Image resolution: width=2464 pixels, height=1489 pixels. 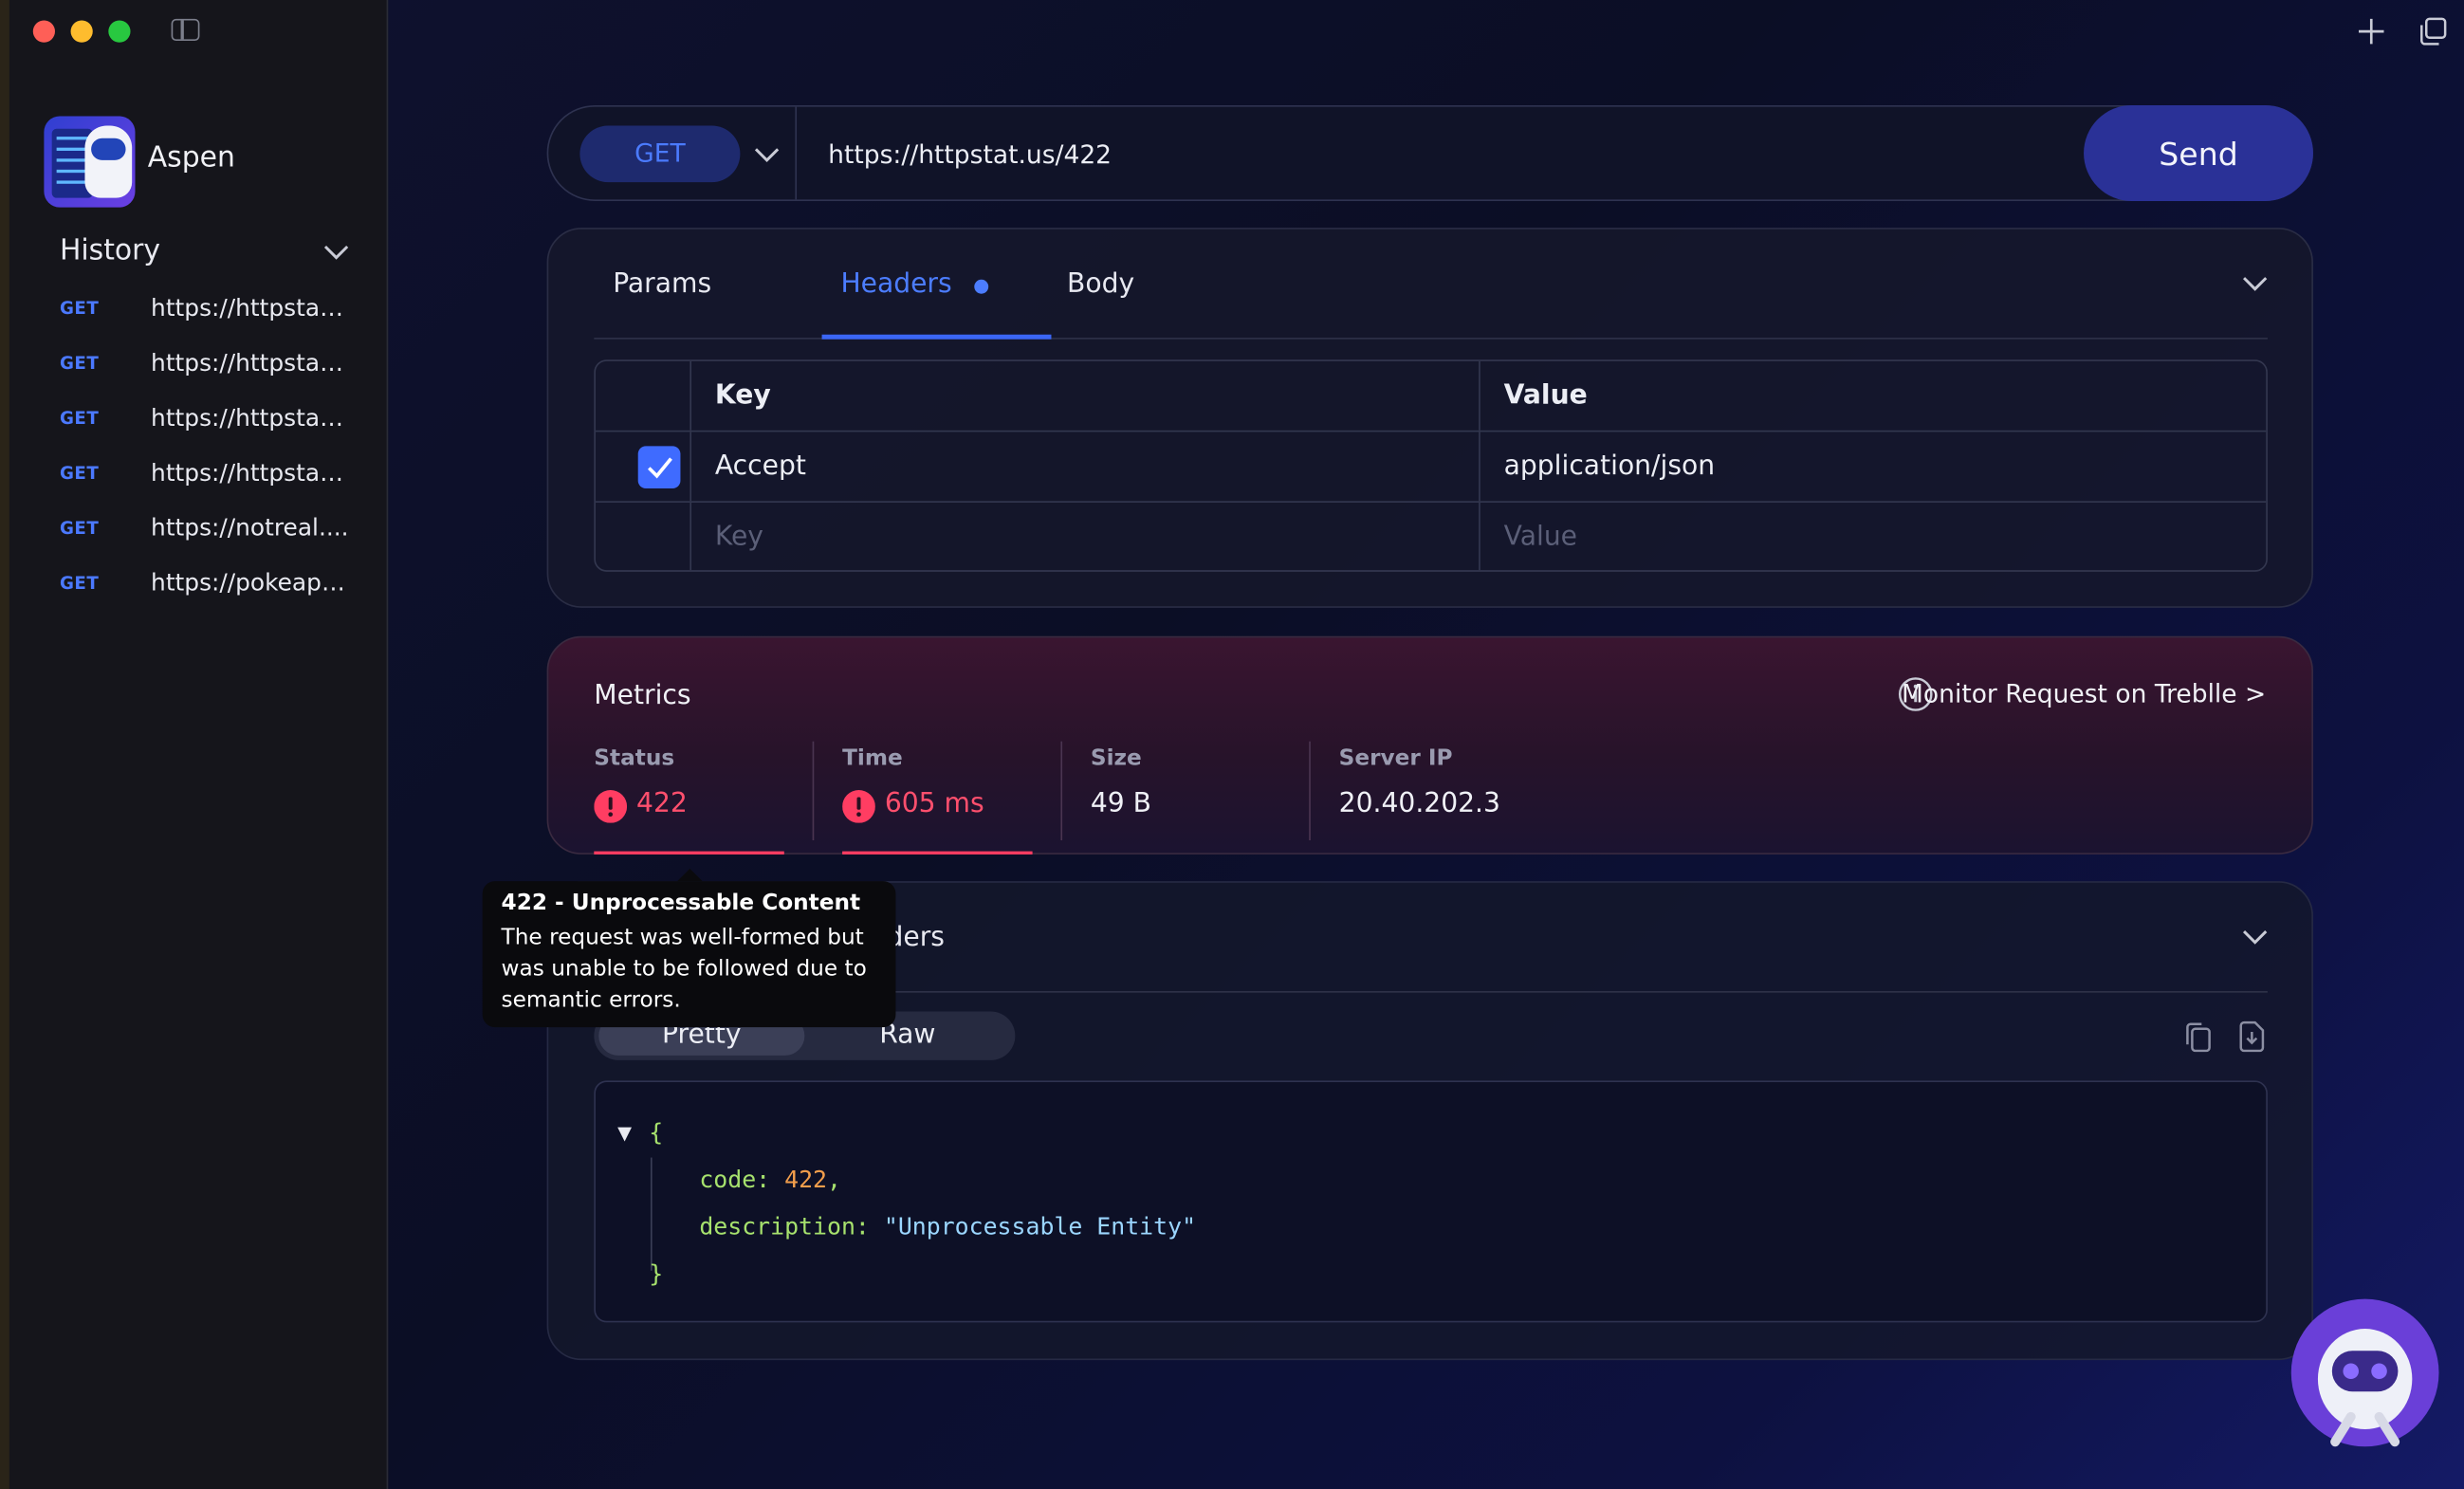 I want to click on metric-time: Time 605 ms, so click(x=944, y=801).